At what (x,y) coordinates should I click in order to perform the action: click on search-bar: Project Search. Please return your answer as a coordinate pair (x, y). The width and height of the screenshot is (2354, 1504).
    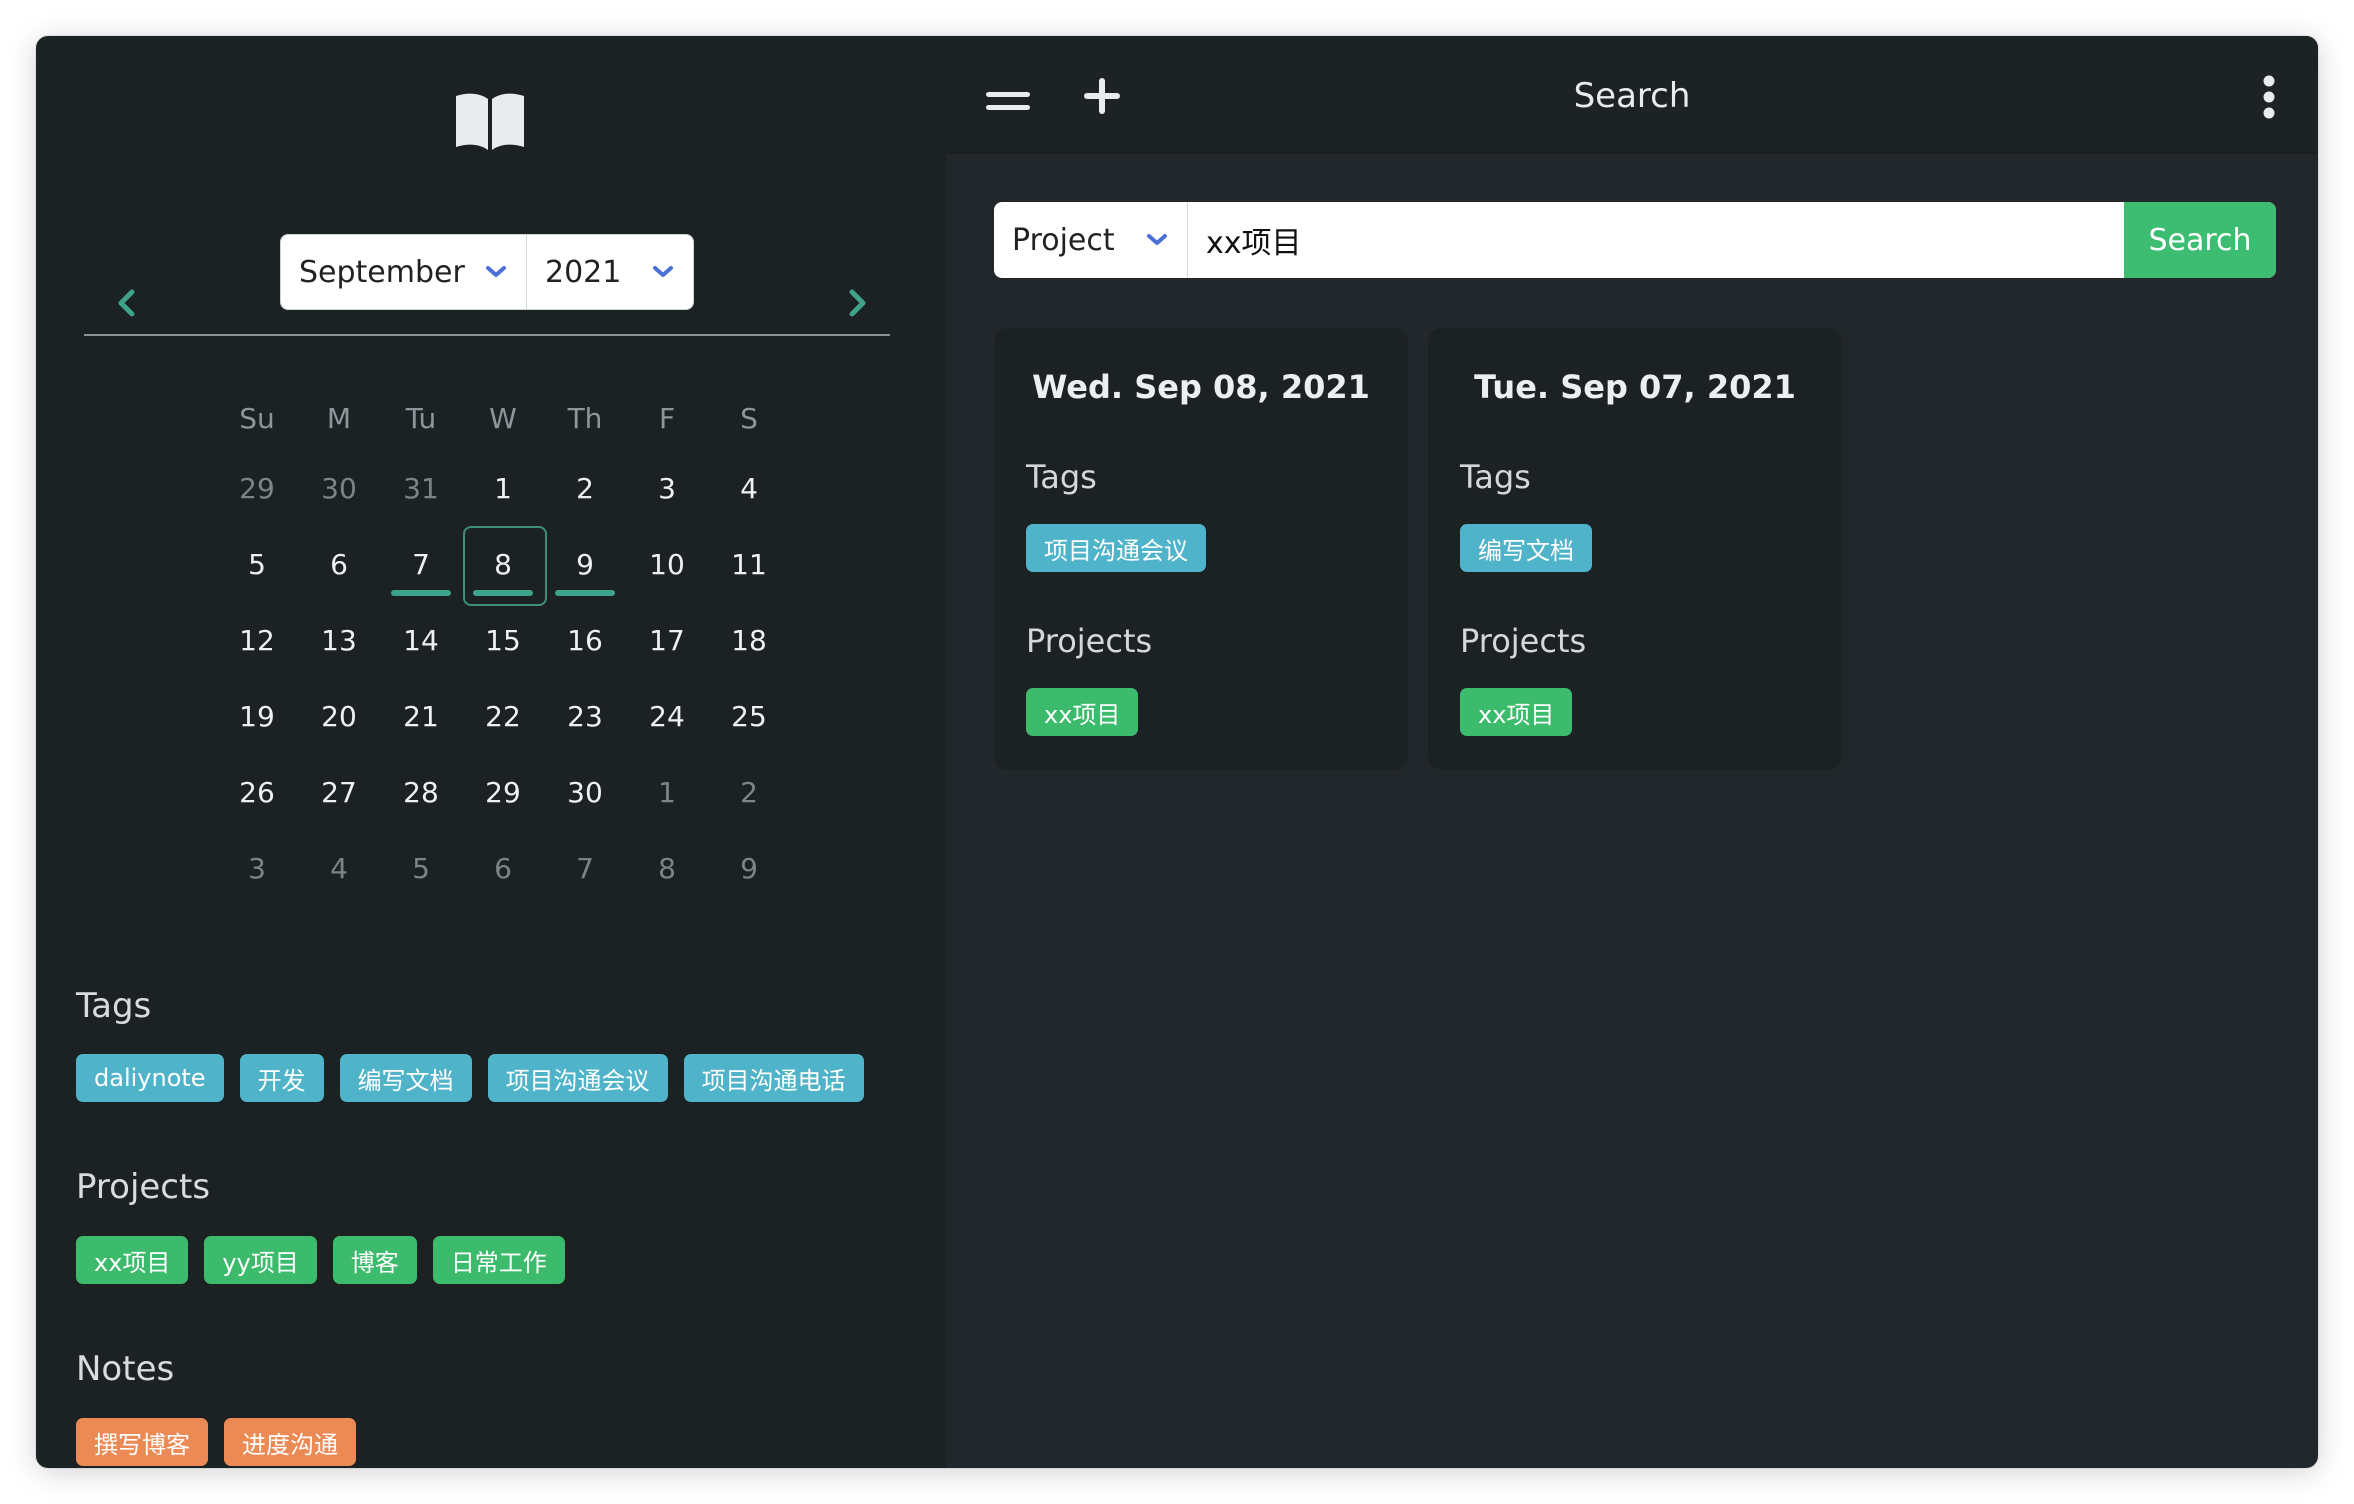
    Looking at the image, I should click on (1635, 240).